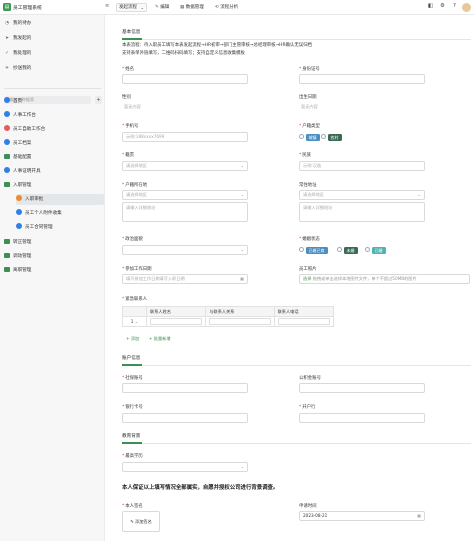 This screenshot has height=541, width=474. What do you see at coordinates (362, 166) in the screenshot?
I see `ethnic-input: 示例:汉族` at bounding box center [362, 166].